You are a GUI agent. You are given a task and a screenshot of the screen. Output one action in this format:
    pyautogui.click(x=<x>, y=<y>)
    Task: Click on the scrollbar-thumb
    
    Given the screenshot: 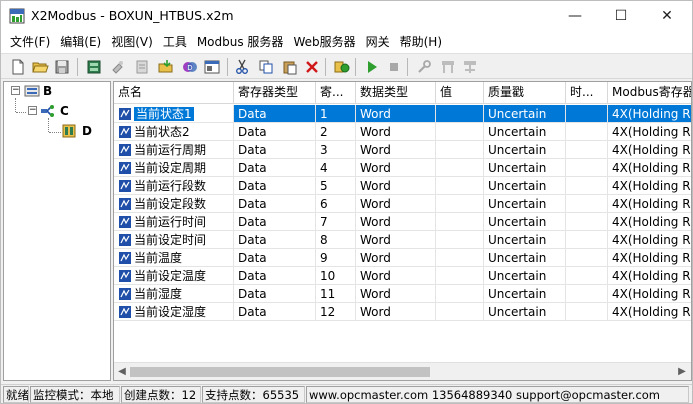 What is the action you would take?
    pyautogui.click(x=280, y=372)
    